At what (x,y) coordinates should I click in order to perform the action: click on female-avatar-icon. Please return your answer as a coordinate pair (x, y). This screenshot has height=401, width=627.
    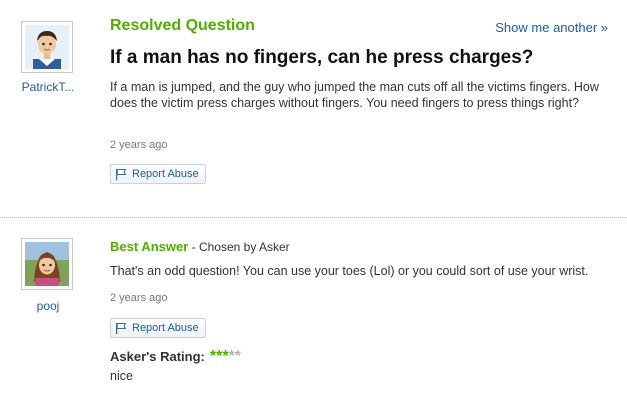
    Looking at the image, I should click on (47, 264).